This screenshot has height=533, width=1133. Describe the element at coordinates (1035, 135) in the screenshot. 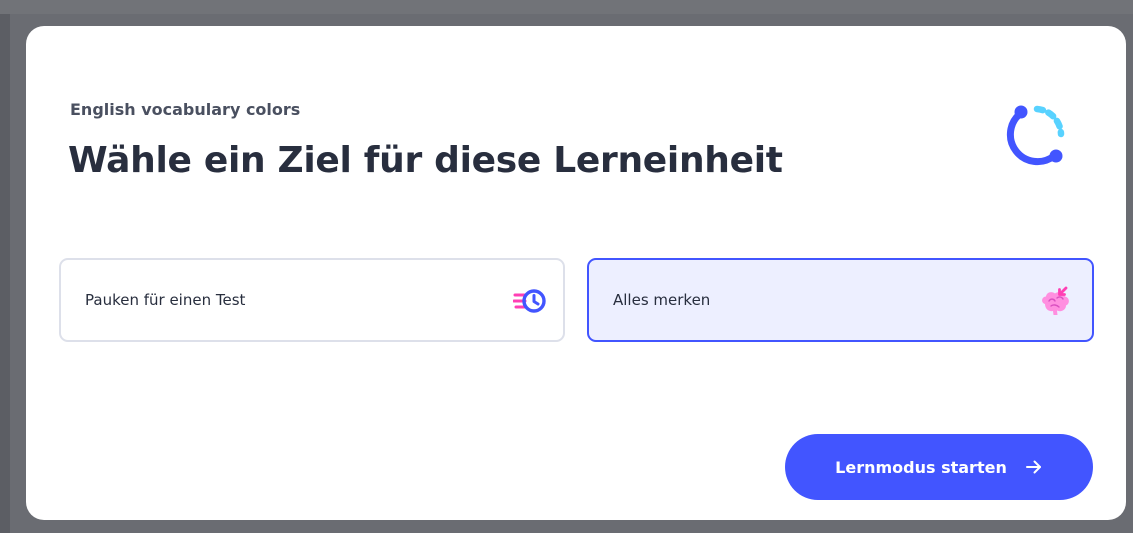

I see `progress-ring-logo-icon` at that location.